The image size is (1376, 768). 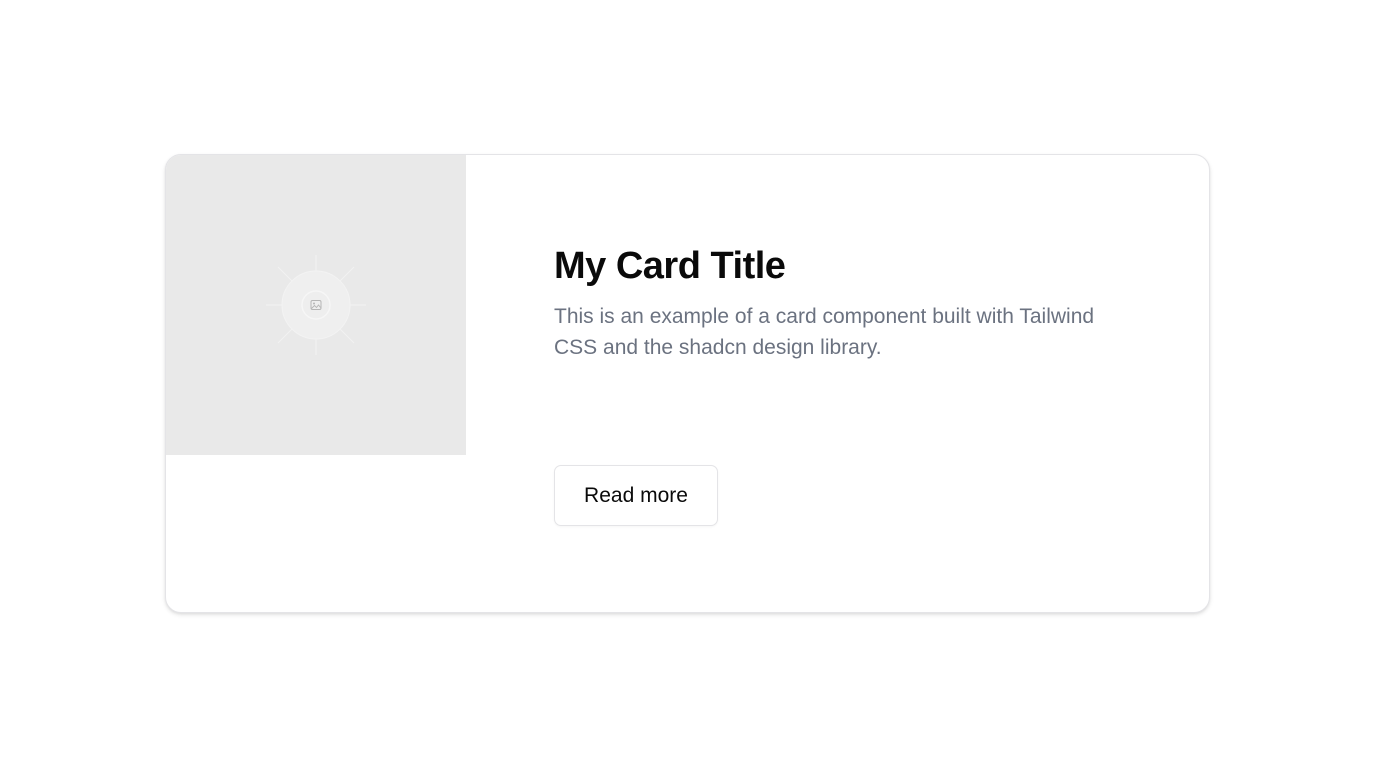 I want to click on card-image-placeholder, so click(x=316, y=305).